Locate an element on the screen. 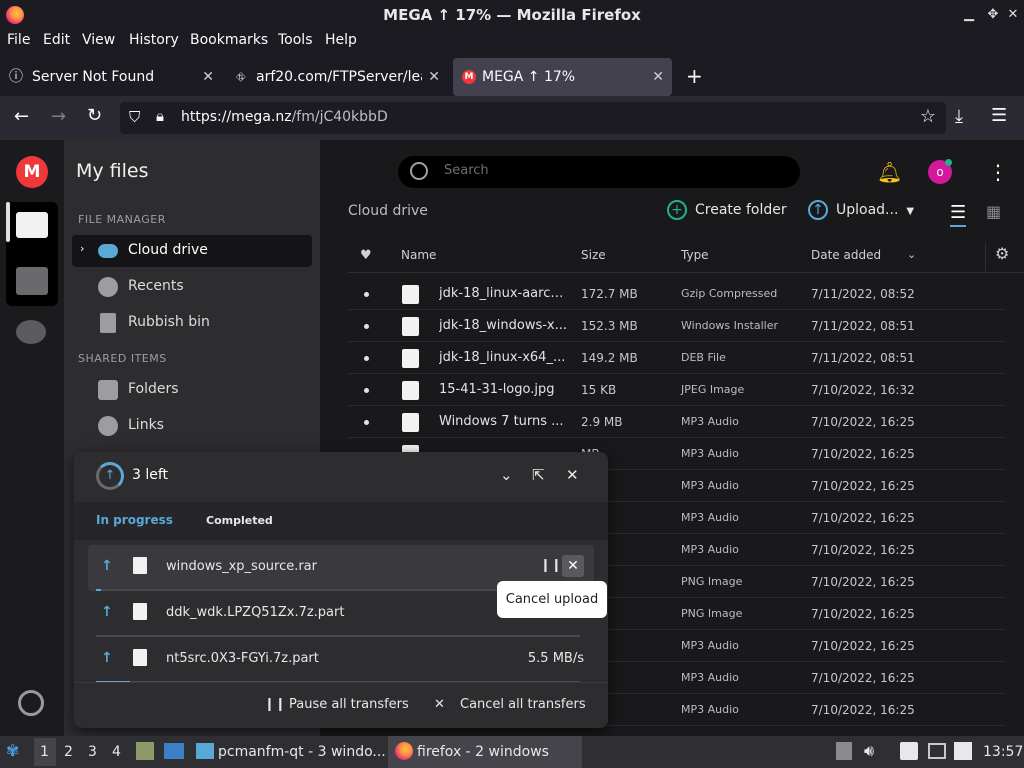  clipboard-icon is located at coordinates (844, 751).